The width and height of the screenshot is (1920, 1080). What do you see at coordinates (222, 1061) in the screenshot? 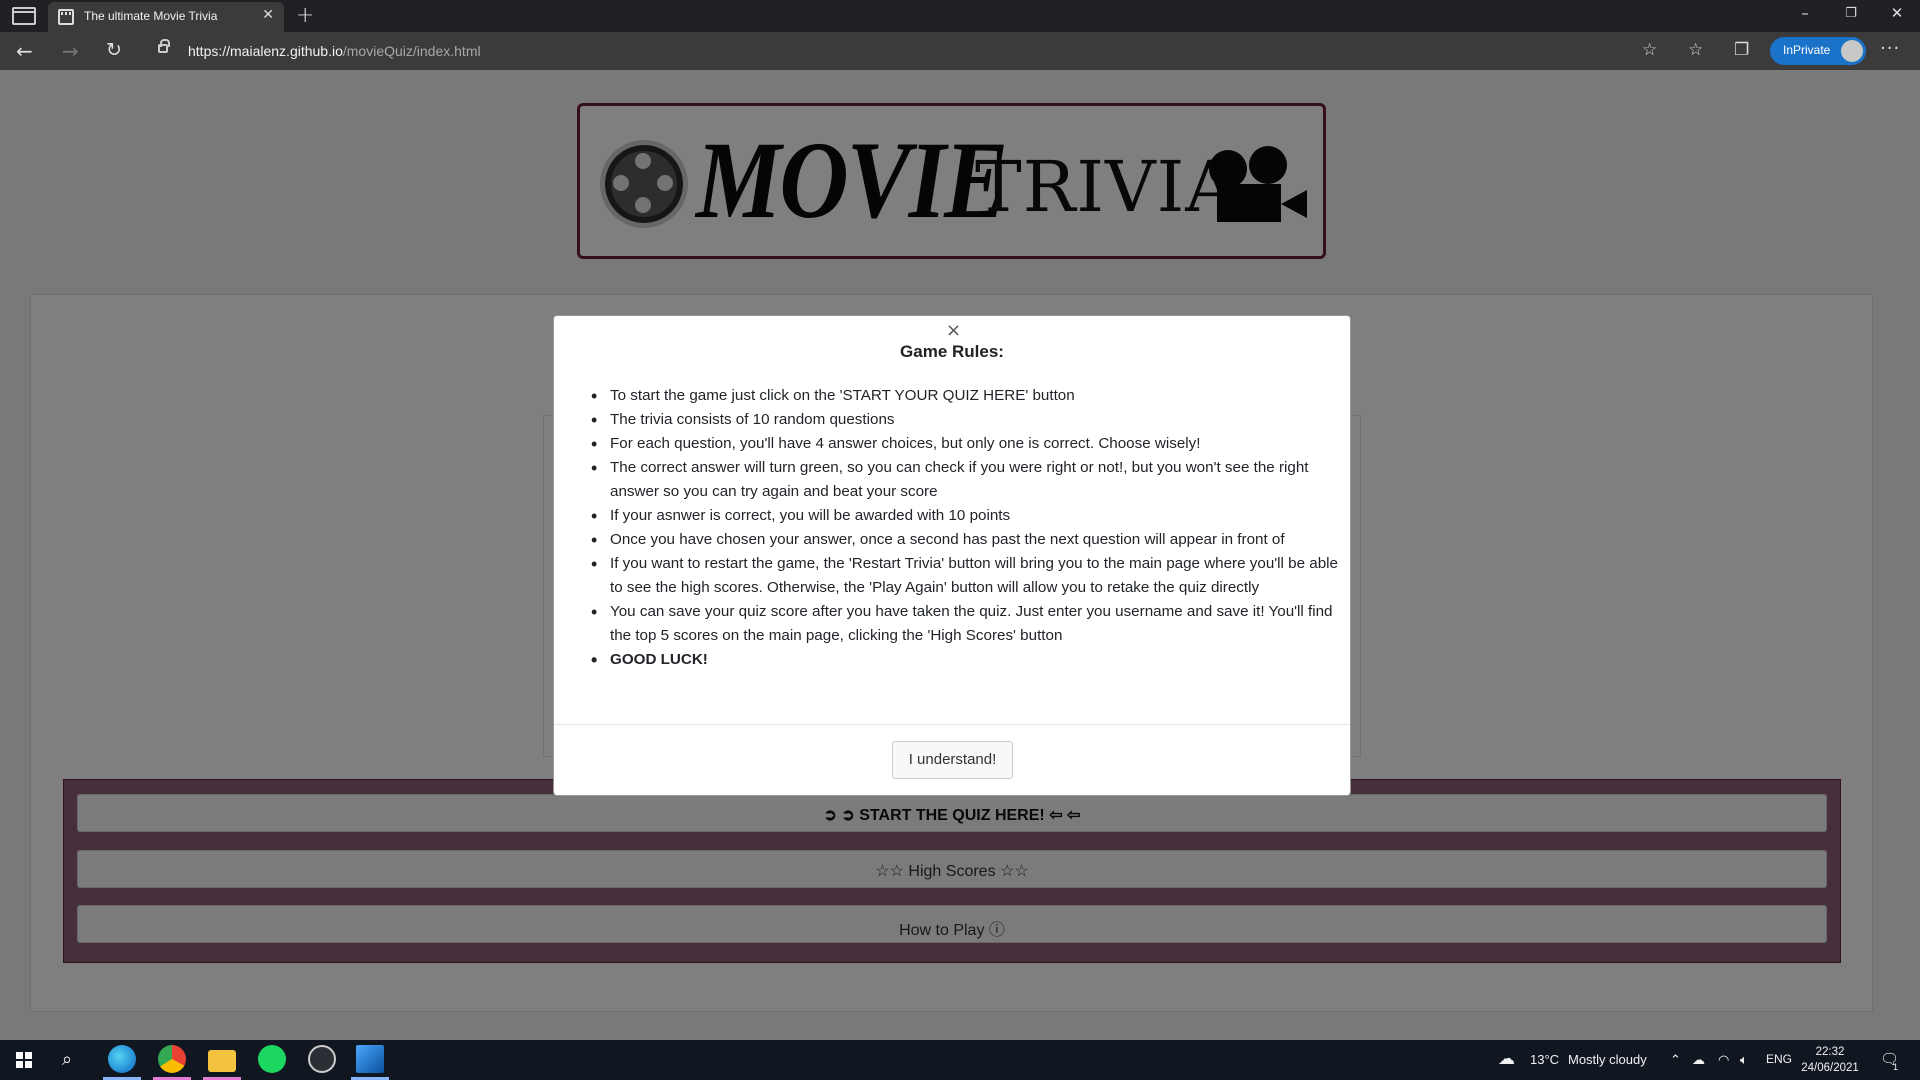
I see `file-explorer-icon` at bounding box center [222, 1061].